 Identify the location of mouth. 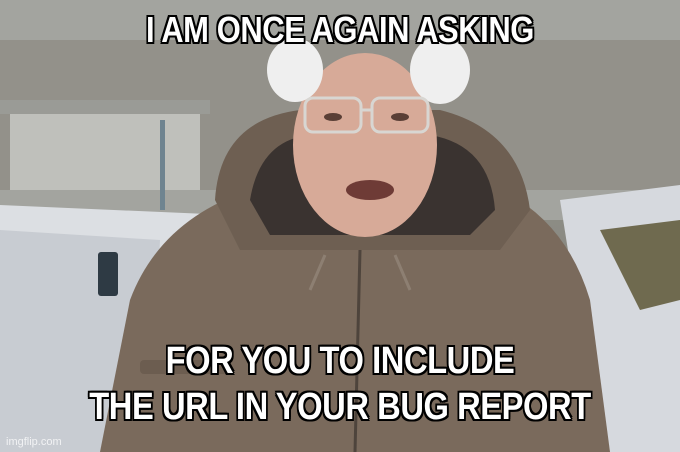
(370, 190).